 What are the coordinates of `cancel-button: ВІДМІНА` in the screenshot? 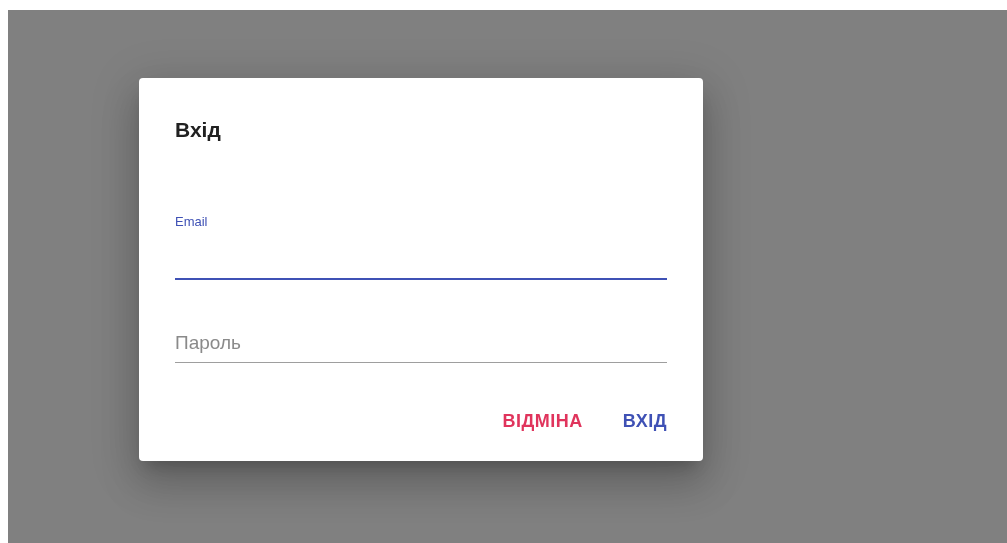 It's located at (542, 421).